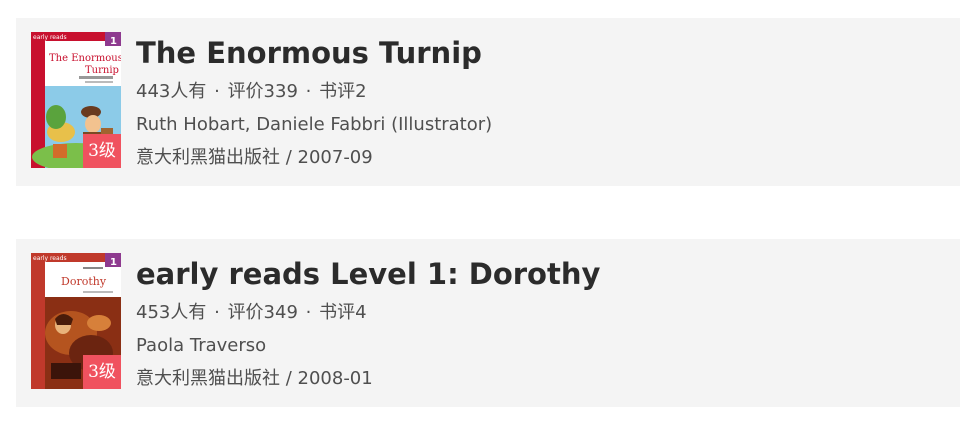  What do you see at coordinates (201, 345) in the screenshot?
I see `book-authors: Paola Traverso` at bounding box center [201, 345].